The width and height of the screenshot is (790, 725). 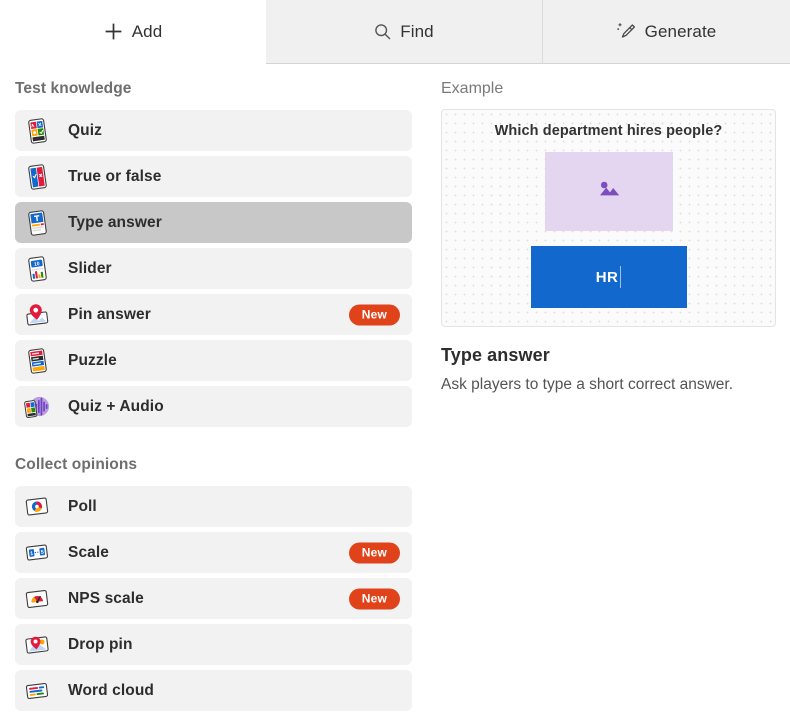 I want to click on type-answer-card-icon, so click(x=37, y=223).